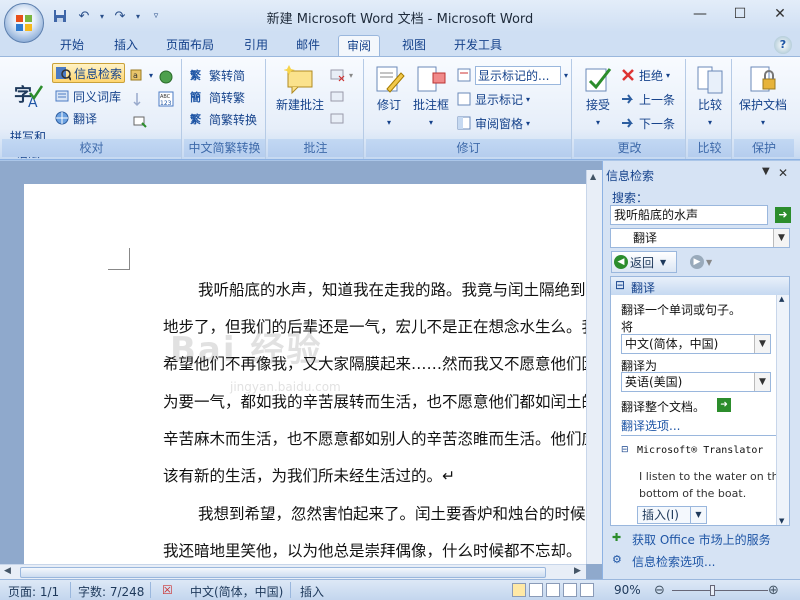 The width and height of the screenshot is (800, 600). Describe the element at coordinates (647, 99) in the screenshot. I see `previous-change-button: 上一条` at that location.